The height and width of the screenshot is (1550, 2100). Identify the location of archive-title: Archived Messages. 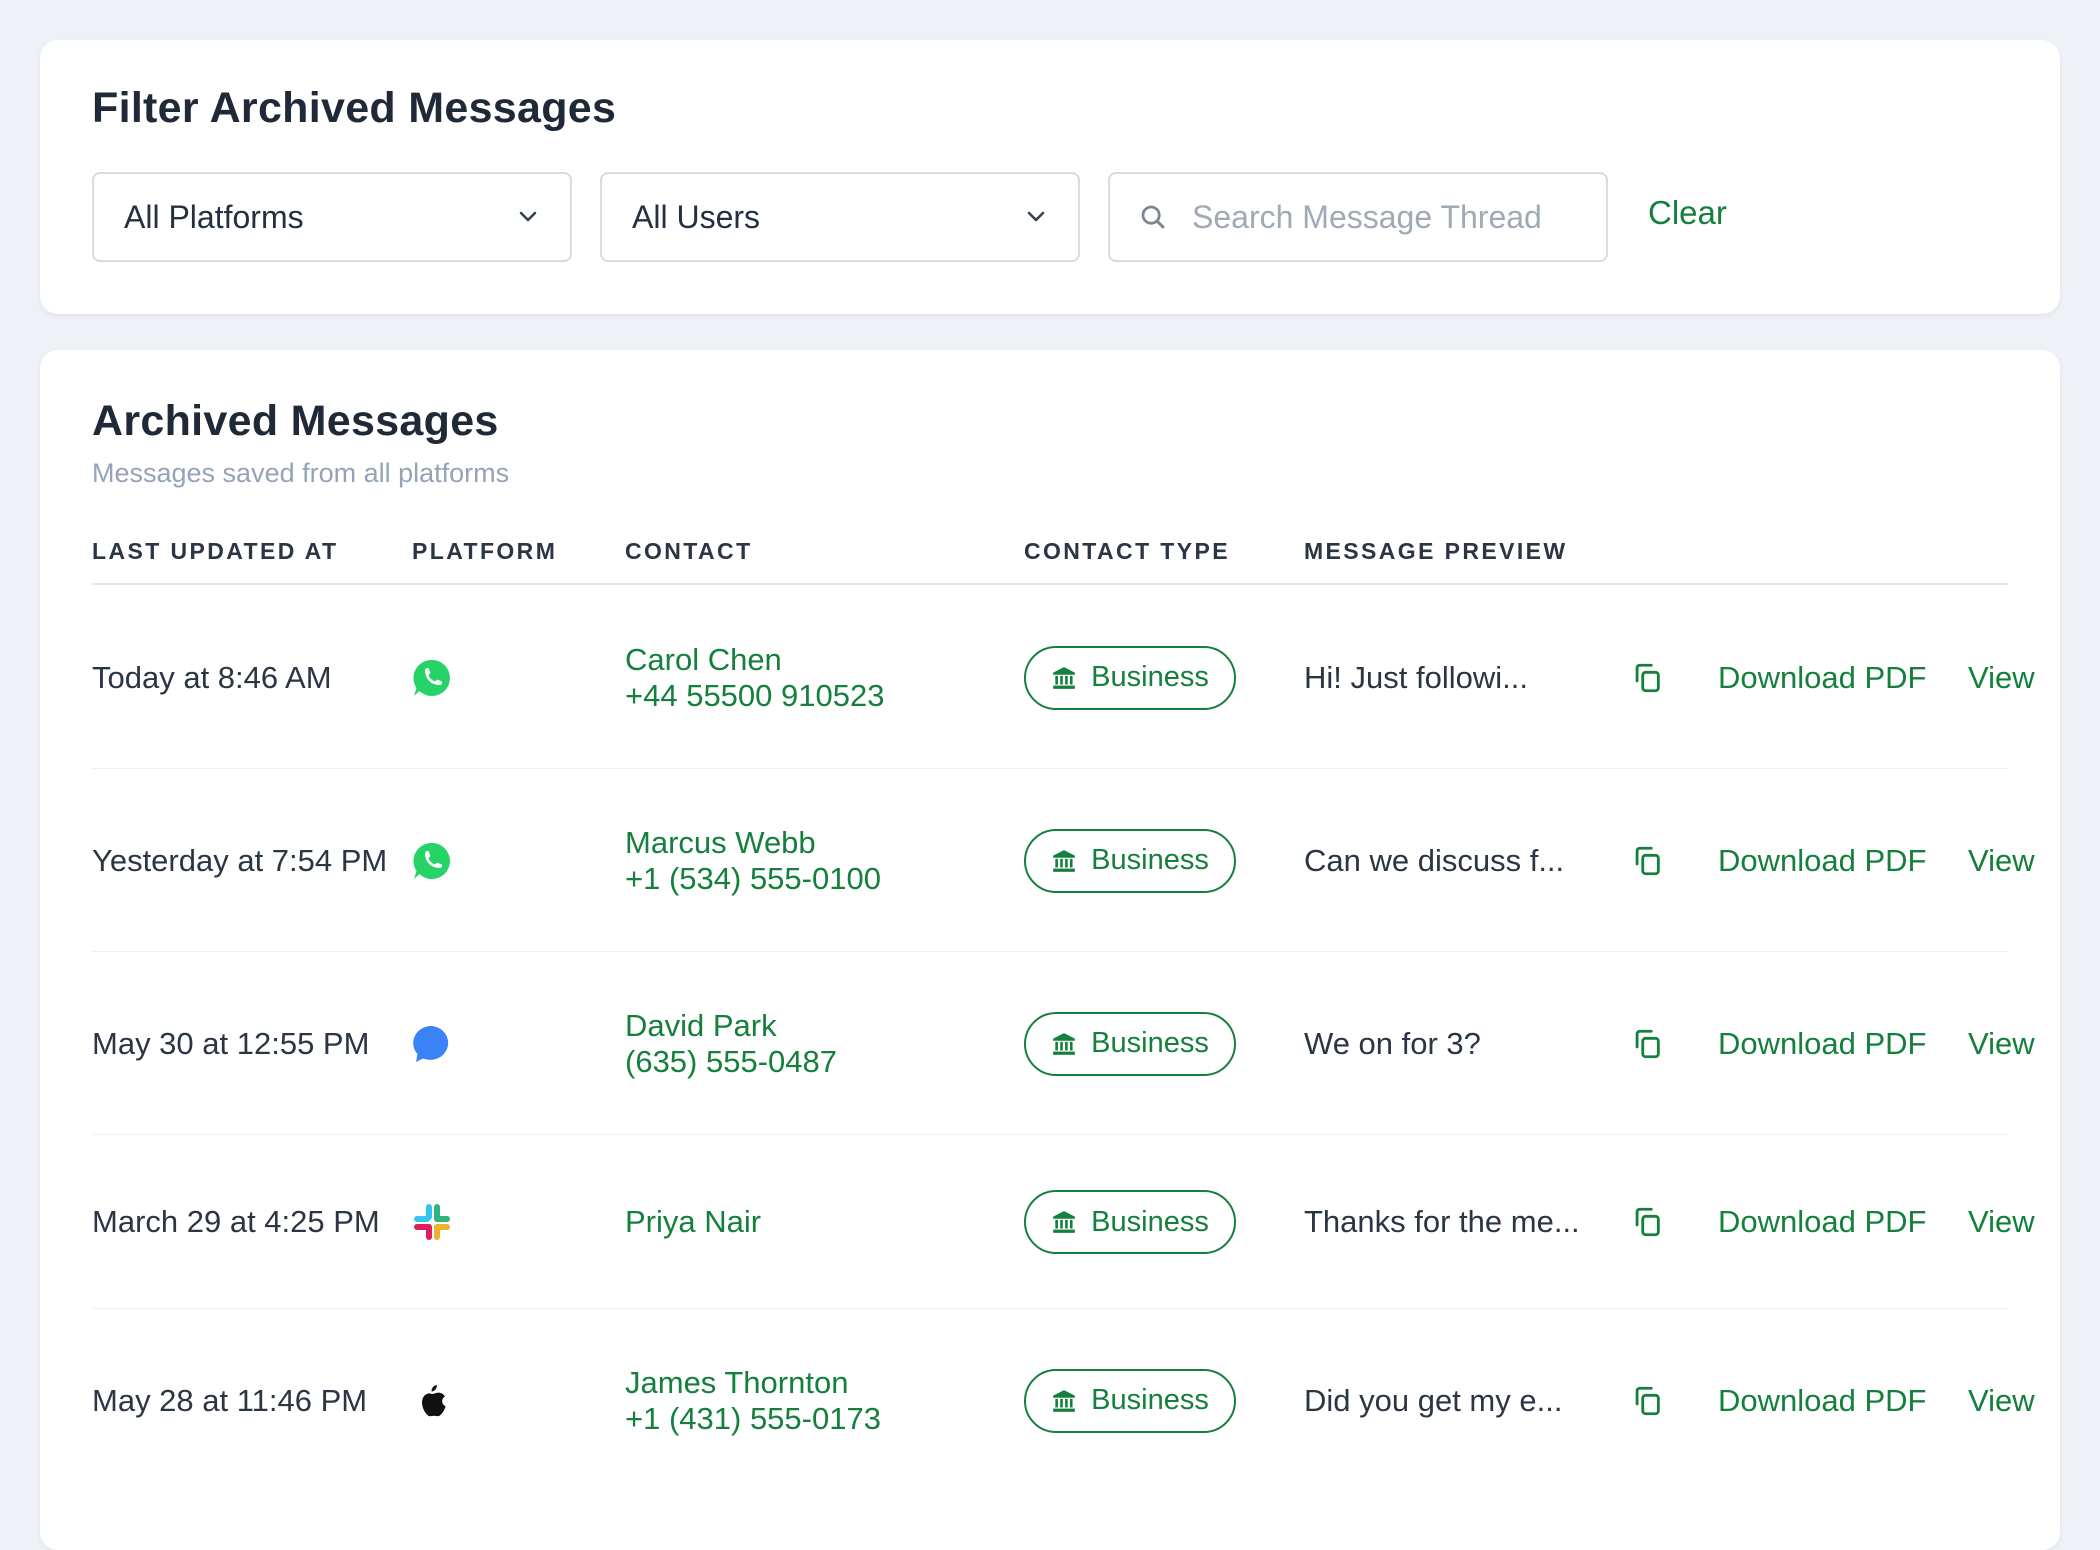
(295, 421).